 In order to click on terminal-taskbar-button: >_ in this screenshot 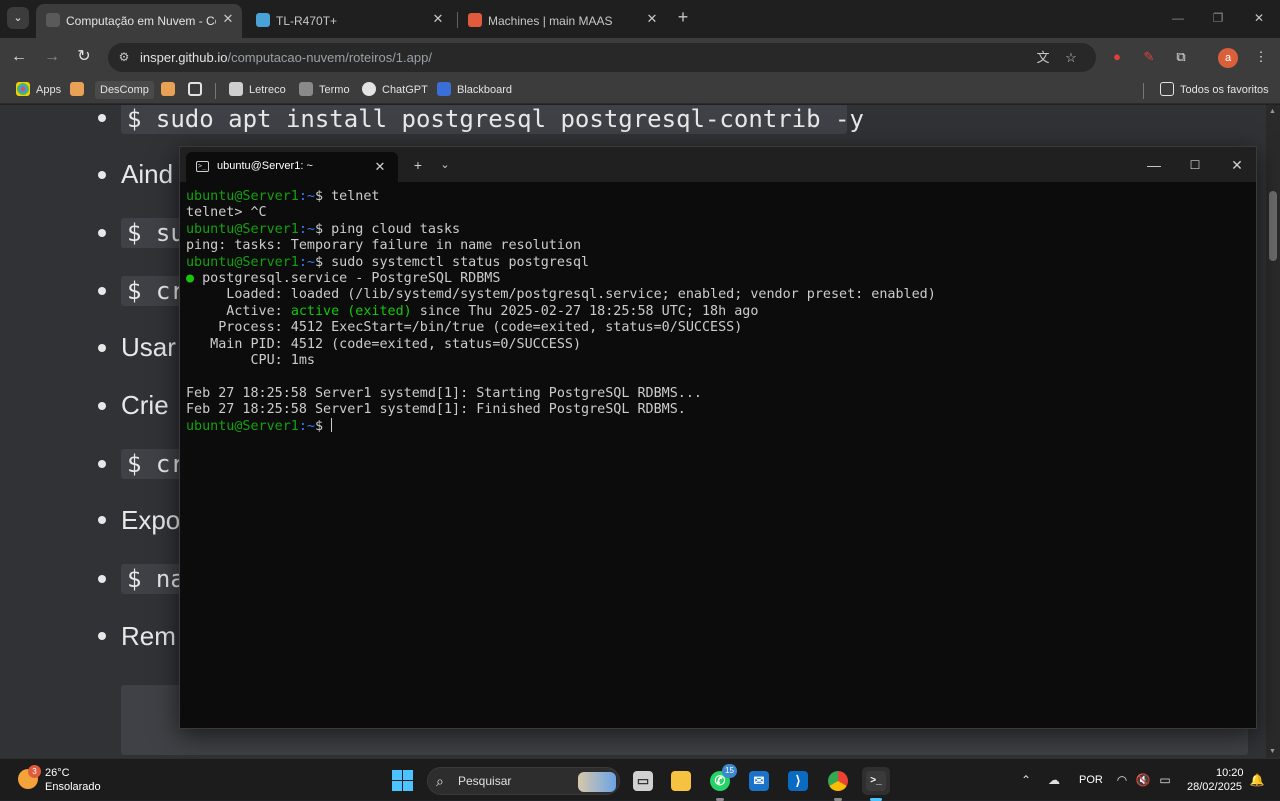, I will do `click(876, 784)`.